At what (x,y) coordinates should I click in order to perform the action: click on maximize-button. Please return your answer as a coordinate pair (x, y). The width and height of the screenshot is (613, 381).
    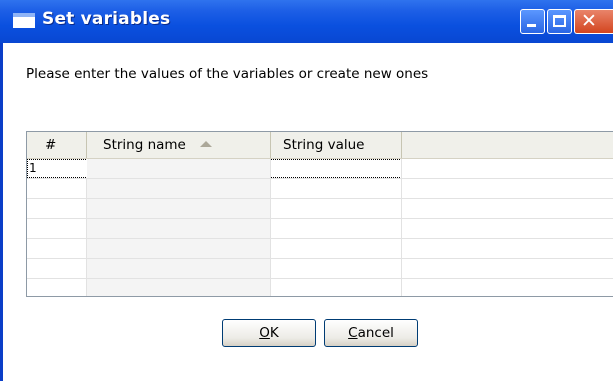
    Looking at the image, I should click on (559, 21).